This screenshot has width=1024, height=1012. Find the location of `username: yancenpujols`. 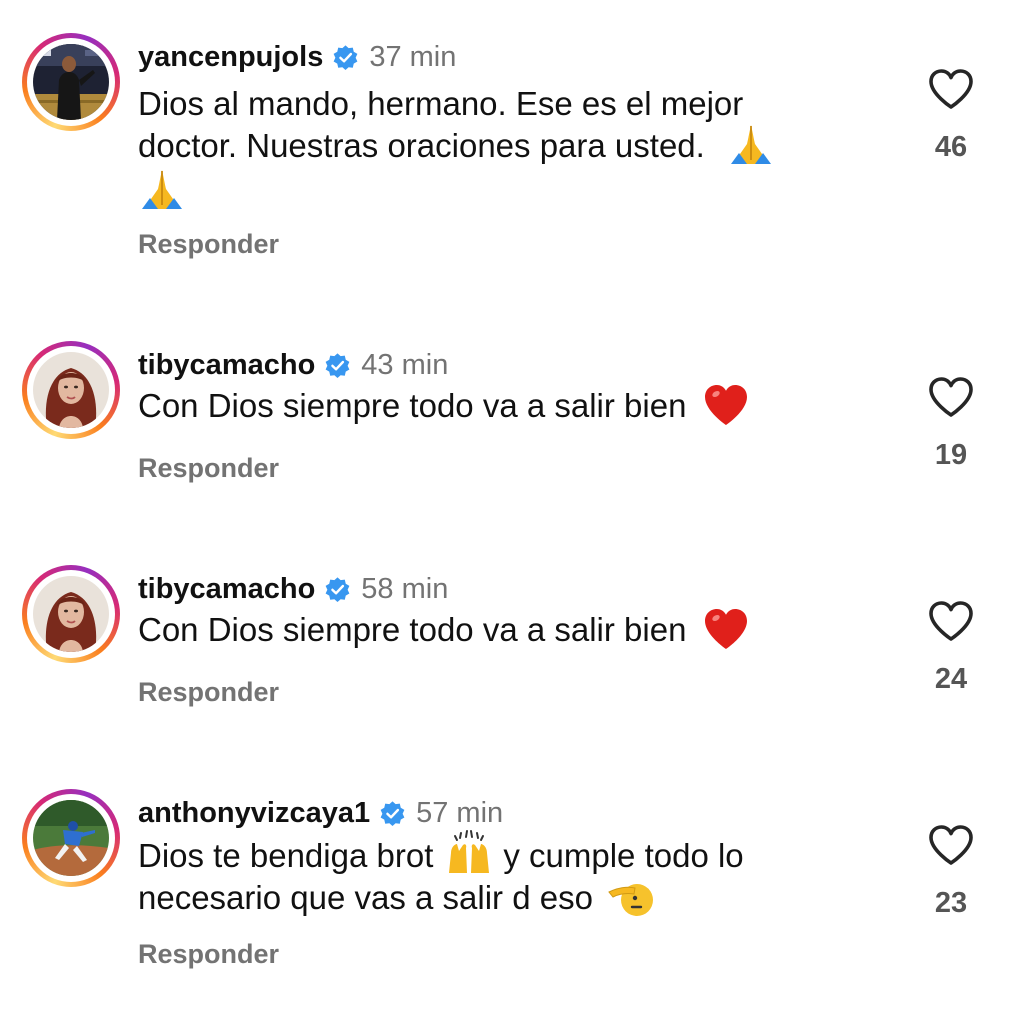

username: yancenpujols is located at coordinates (230, 57).